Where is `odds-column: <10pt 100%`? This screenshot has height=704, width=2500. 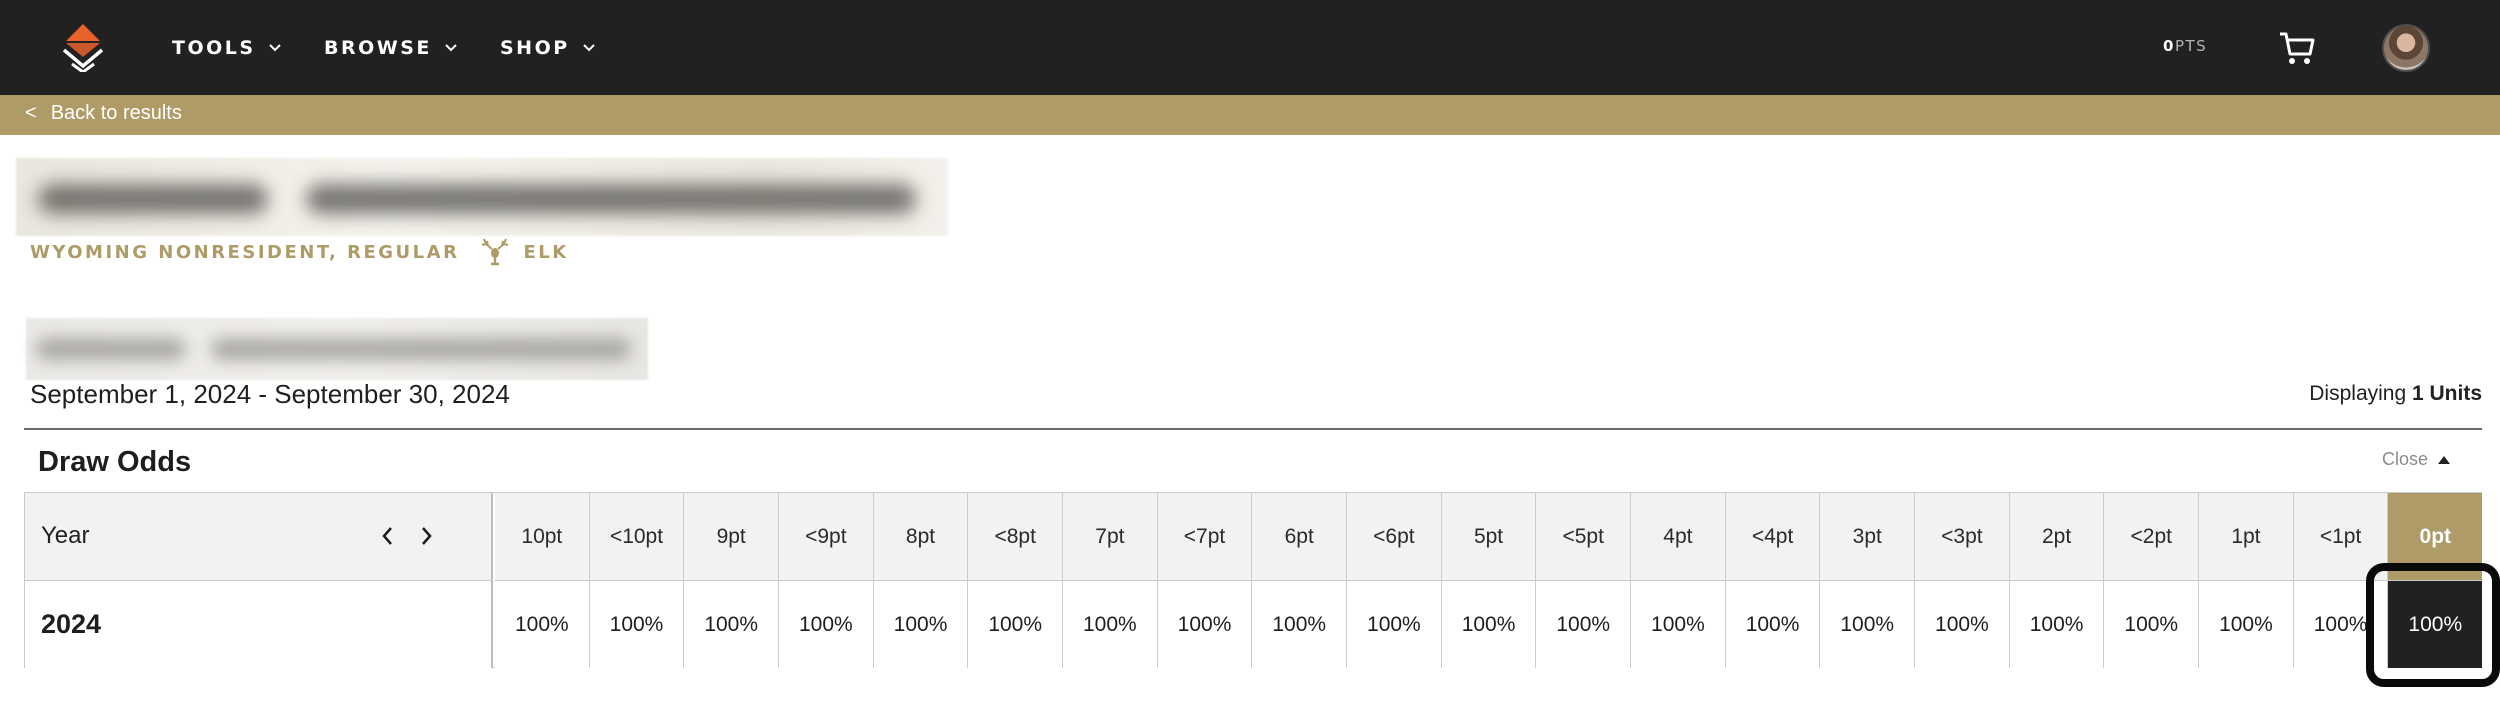 odds-column: <10pt 100% is located at coordinates (636, 580).